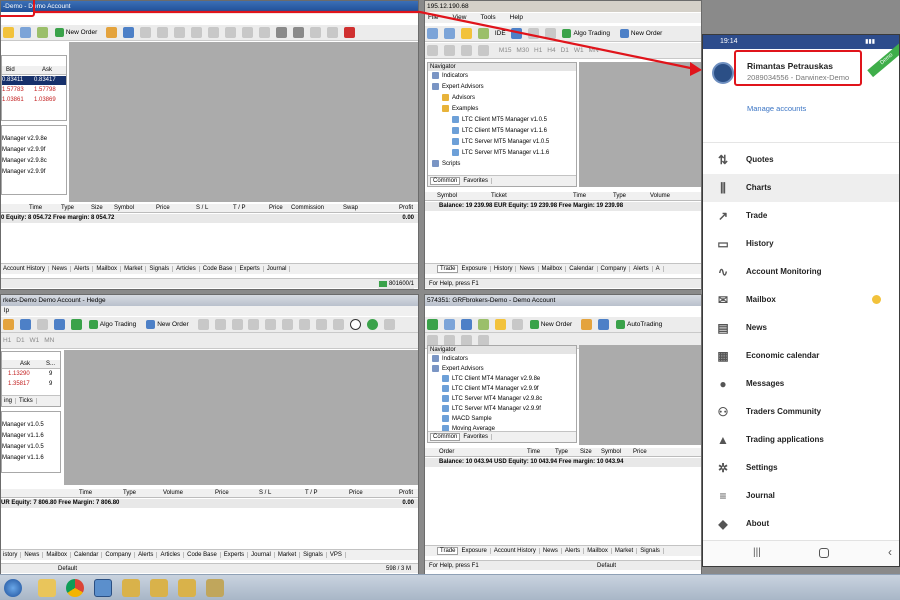 The image size is (900, 600). What do you see at coordinates (172, 555) in the screenshot?
I see `tab-articles: Articles` at bounding box center [172, 555].